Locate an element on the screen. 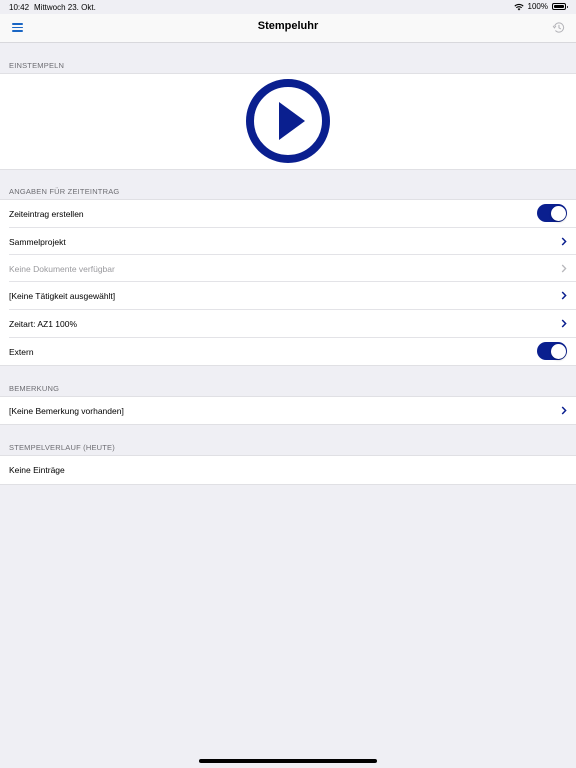 Image resolution: width=576 pixels, height=768 pixels. battery-percent: 100% is located at coordinates (537, 6).